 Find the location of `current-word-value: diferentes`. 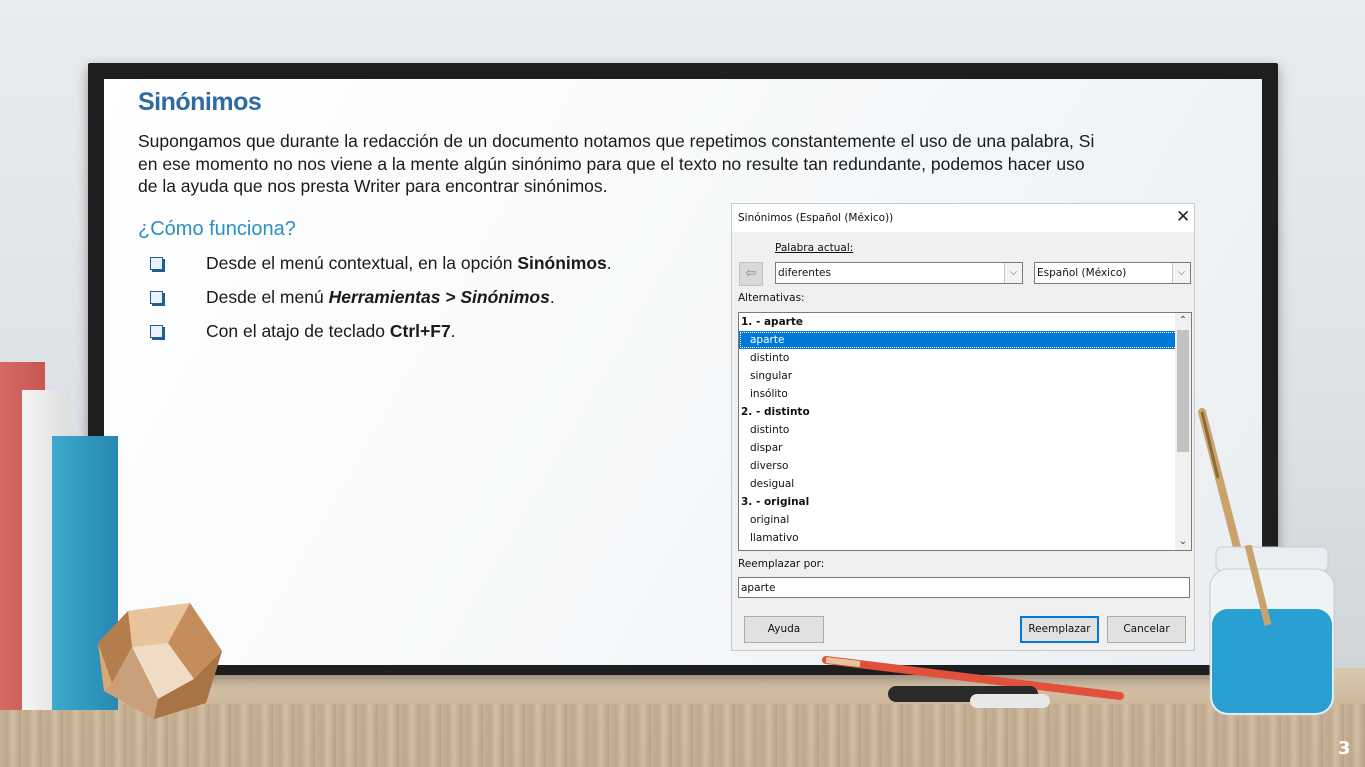

current-word-value: diferentes is located at coordinates (804, 273).